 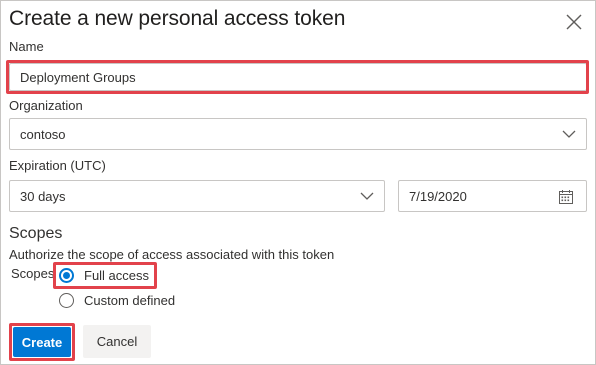 What do you see at coordinates (36, 233) in the screenshot?
I see `scopes-title: Scopes` at bounding box center [36, 233].